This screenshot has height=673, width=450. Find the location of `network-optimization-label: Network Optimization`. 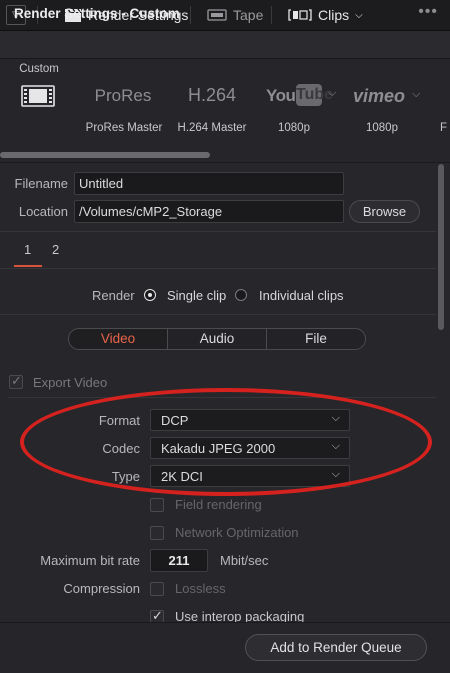

network-optimization-label: Network Optimization is located at coordinates (237, 532).